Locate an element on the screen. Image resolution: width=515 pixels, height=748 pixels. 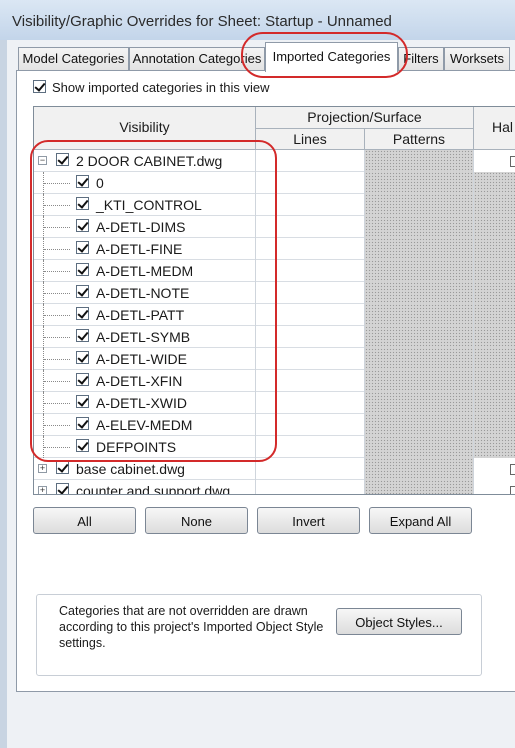
tab-filters: Filters is located at coordinates (421, 59).